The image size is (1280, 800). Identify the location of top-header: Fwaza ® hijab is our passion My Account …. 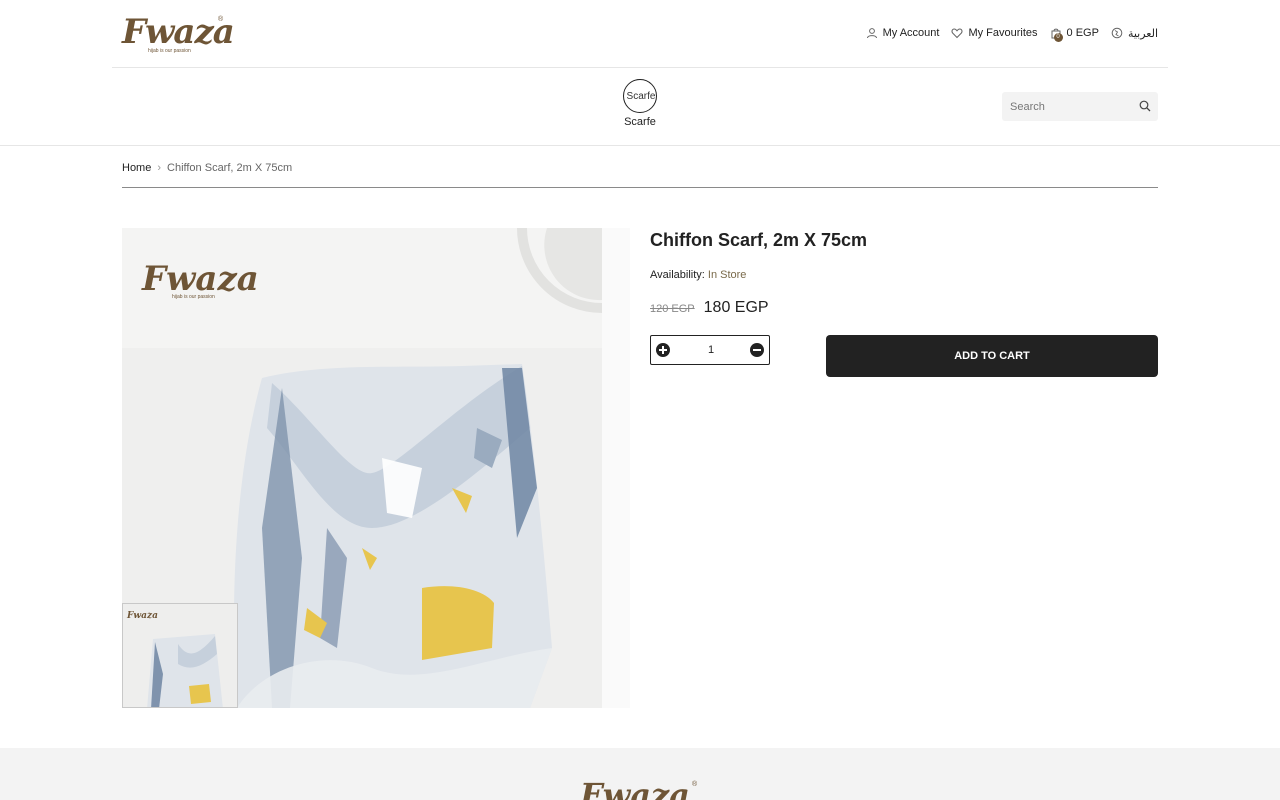
(640, 34).